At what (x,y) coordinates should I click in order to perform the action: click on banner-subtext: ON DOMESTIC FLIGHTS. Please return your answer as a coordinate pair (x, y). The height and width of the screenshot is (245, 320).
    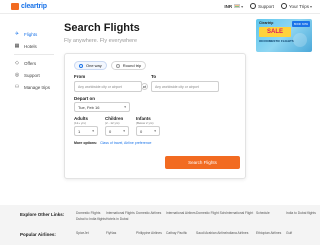
    Looking at the image, I should click on (276, 41).